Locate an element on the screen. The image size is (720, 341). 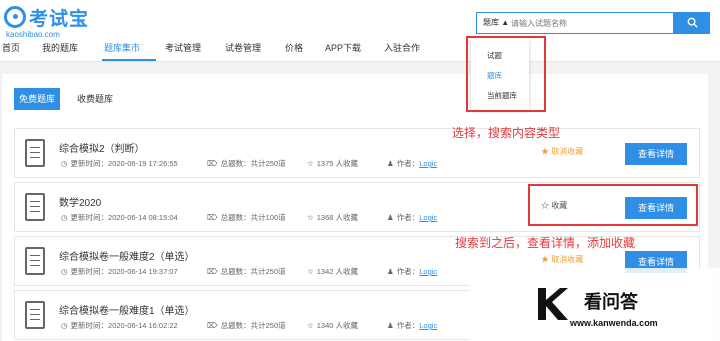
search-type-select: 题库 ▲ is located at coordinates (496, 22).